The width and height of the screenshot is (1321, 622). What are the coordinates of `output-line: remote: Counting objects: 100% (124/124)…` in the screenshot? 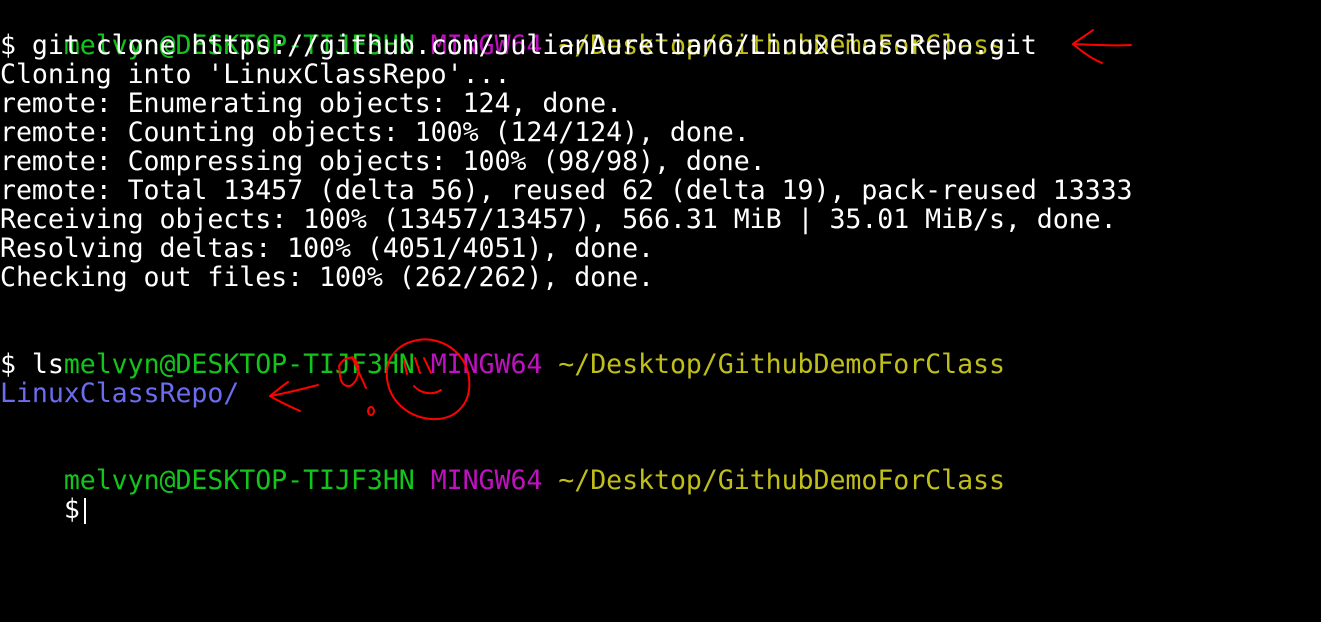 It's located at (375, 132).